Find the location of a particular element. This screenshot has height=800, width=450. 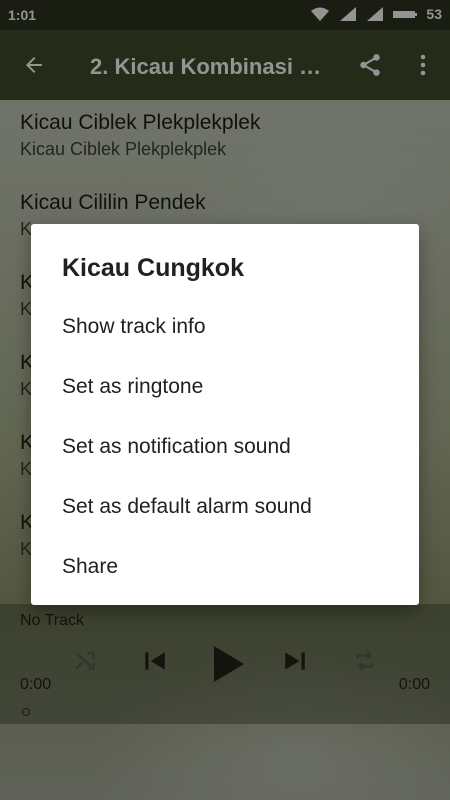

option-set-notification-sound: Set as notification sound is located at coordinates (176, 447).